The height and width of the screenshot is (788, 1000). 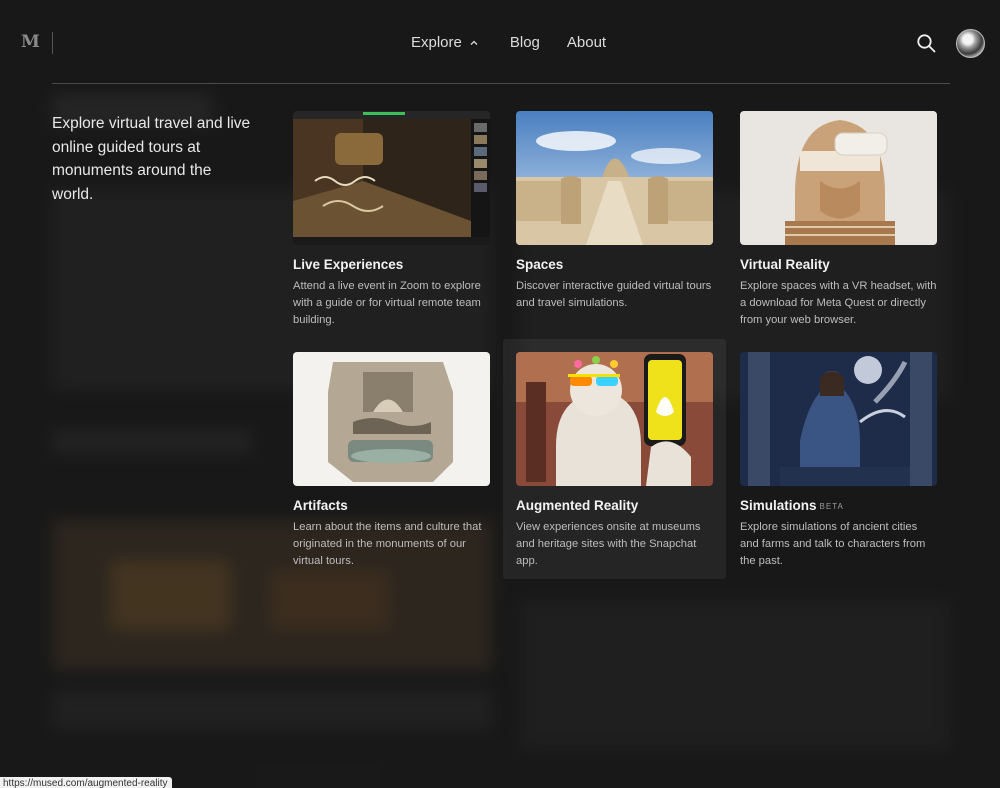 What do you see at coordinates (614, 419) in the screenshot?
I see `augmented-reality-image` at bounding box center [614, 419].